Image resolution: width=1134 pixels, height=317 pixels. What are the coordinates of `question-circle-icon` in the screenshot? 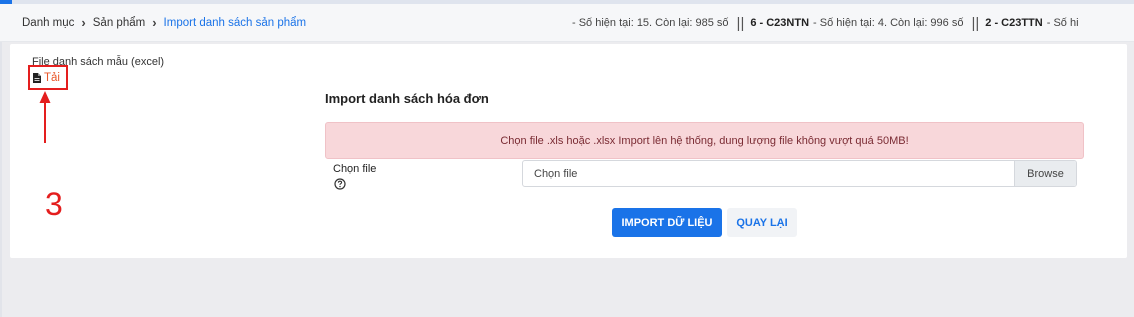 It's located at (340, 184).